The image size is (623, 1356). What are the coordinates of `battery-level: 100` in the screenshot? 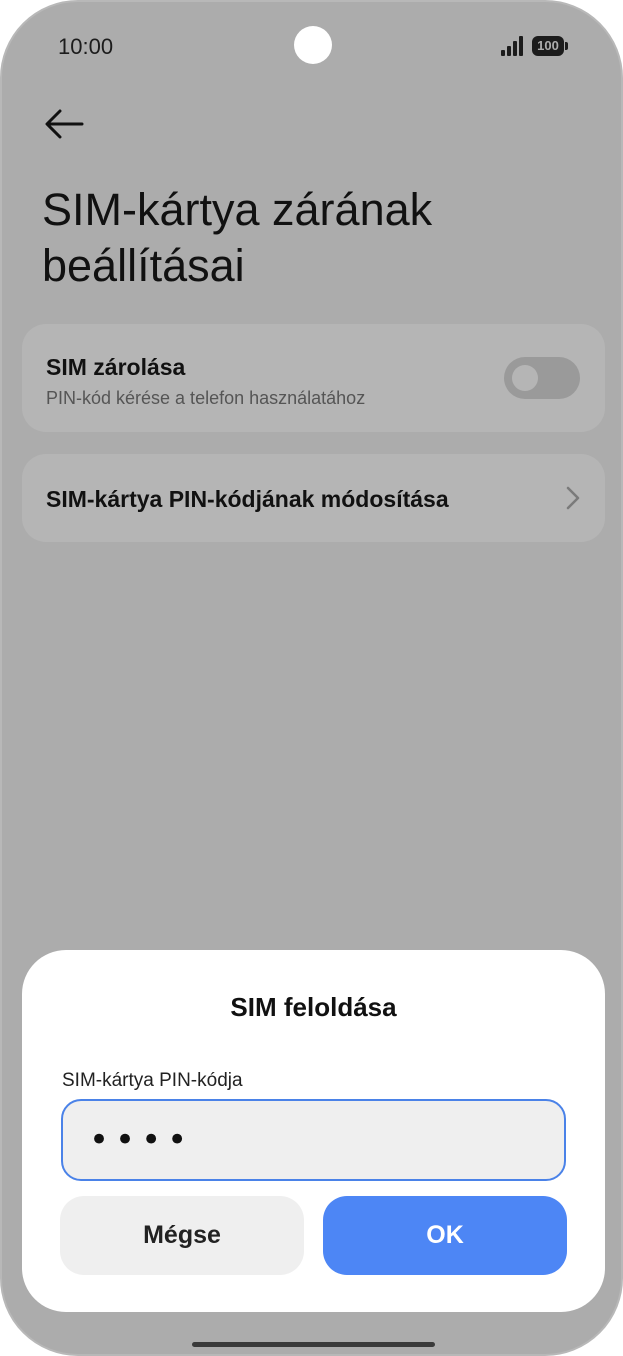 It's located at (548, 46).